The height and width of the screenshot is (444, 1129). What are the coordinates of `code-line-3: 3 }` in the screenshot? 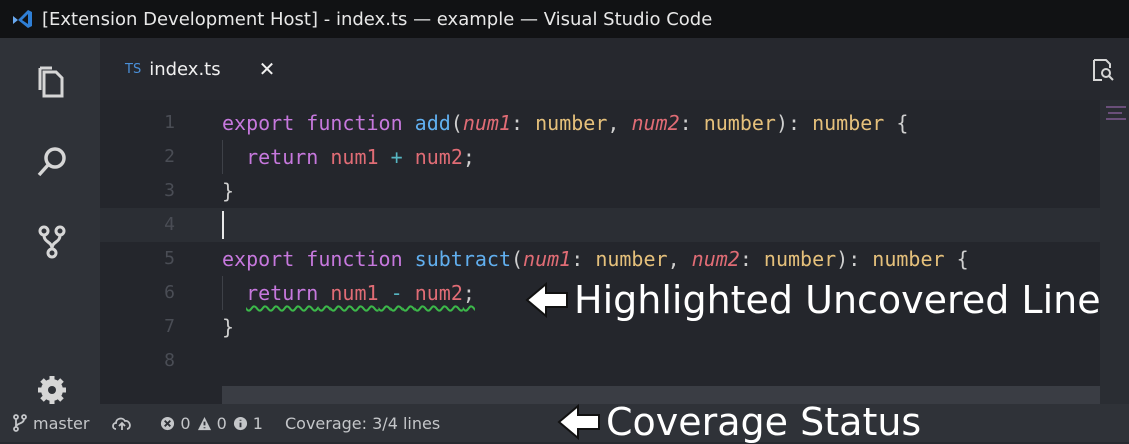 It's located at (600, 191).